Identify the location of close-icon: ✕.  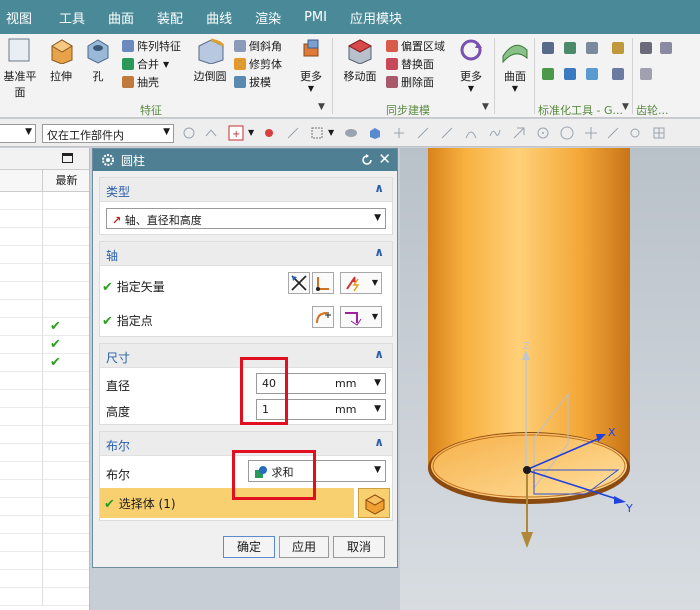
(384, 159).